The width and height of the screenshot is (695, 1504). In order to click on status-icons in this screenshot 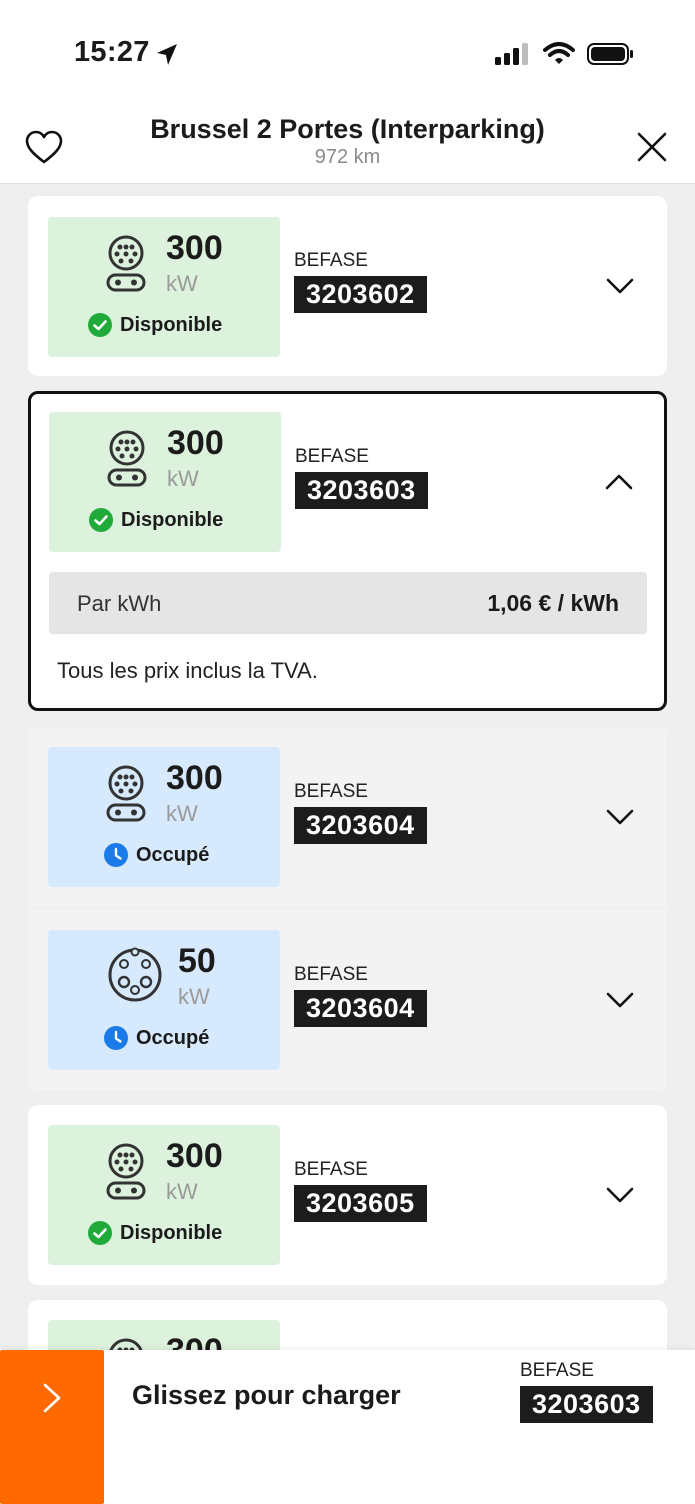, I will do `click(565, 54)`.